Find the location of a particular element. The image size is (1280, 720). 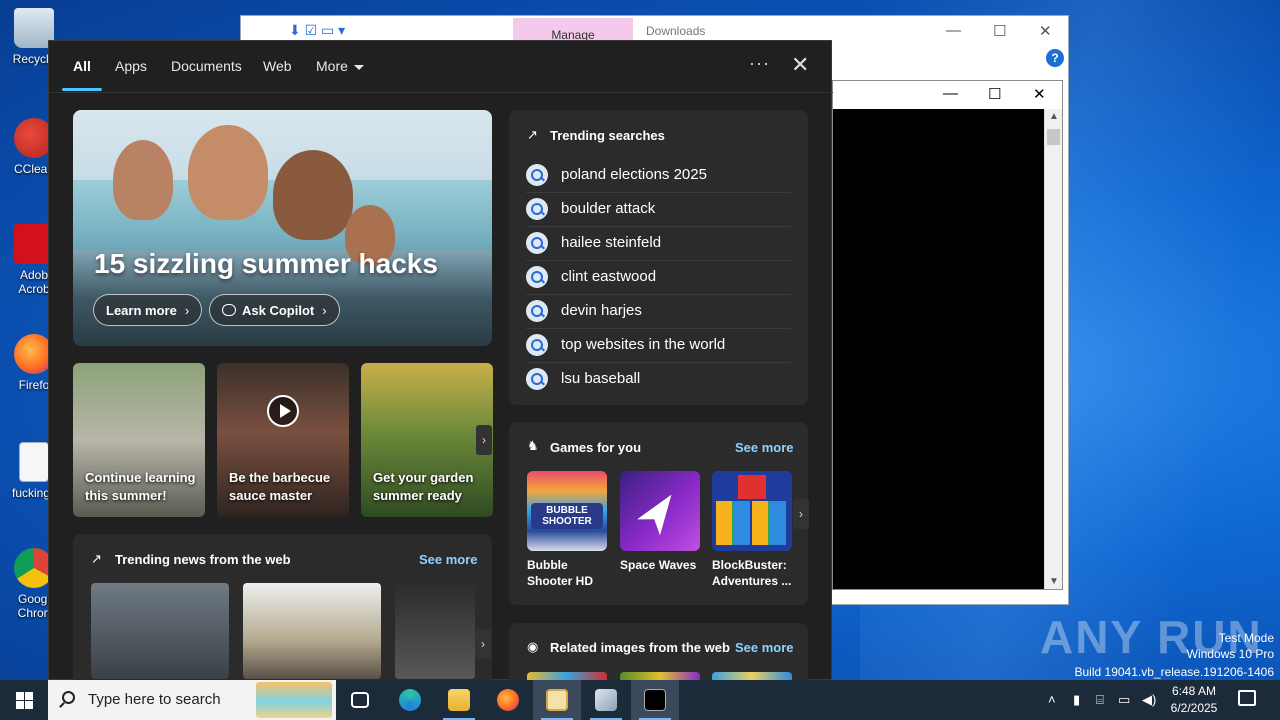

trending-search-item: devin harjes is located at coordinates (658, 312).